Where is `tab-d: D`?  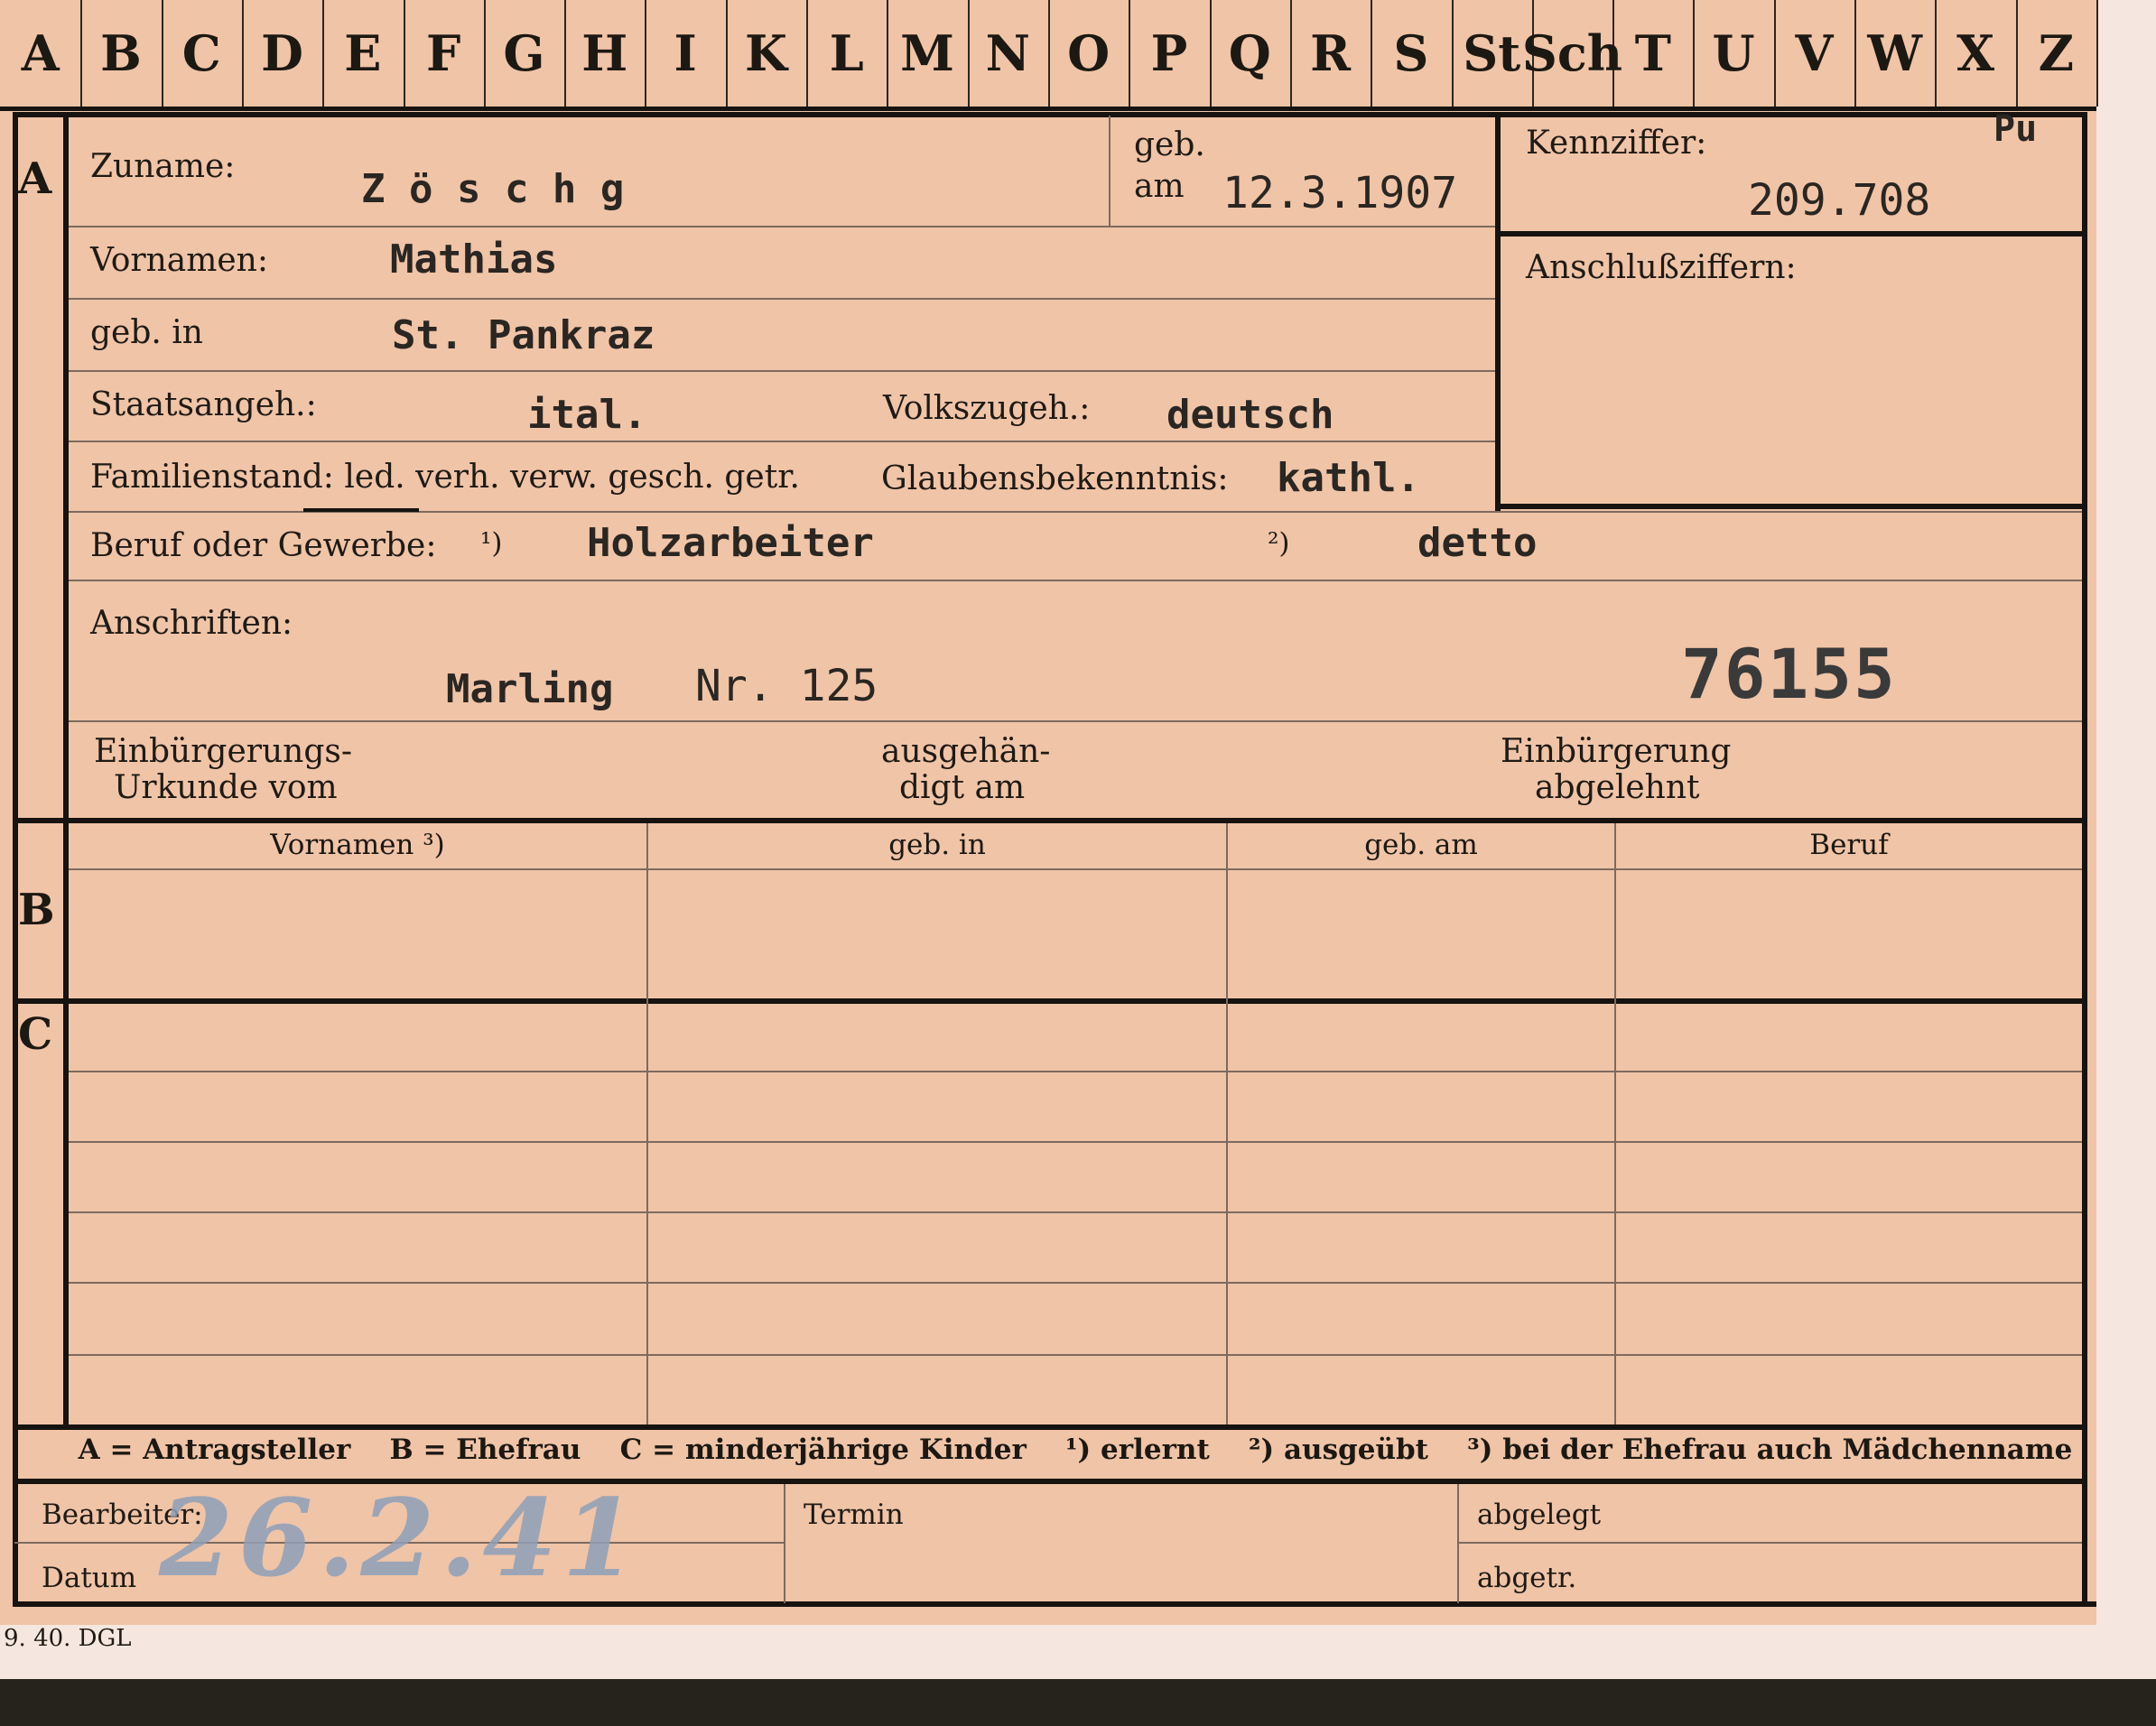
tab-d: D is located at coordinates (283, 53).